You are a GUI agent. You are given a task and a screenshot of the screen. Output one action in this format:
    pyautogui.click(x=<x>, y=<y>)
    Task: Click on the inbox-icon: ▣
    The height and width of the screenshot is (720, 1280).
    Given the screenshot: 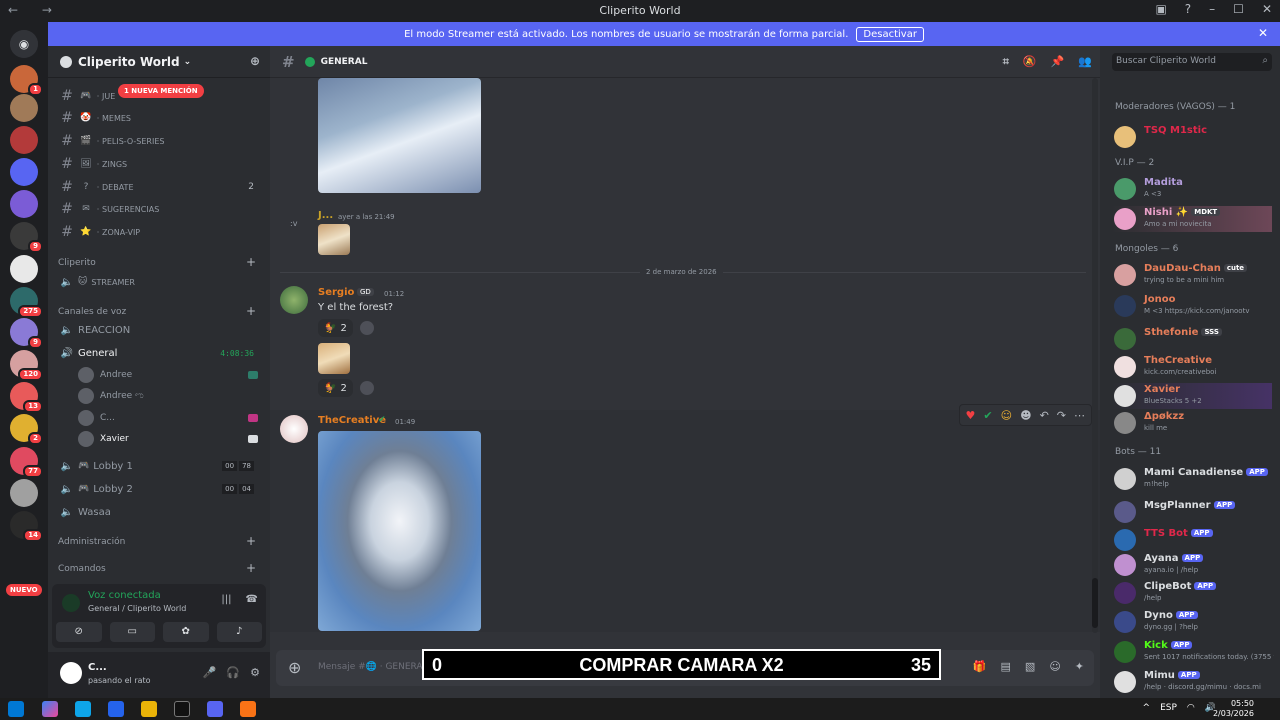 What is the action you would take?
    pyautogui.click(x=1160, y=9)
    